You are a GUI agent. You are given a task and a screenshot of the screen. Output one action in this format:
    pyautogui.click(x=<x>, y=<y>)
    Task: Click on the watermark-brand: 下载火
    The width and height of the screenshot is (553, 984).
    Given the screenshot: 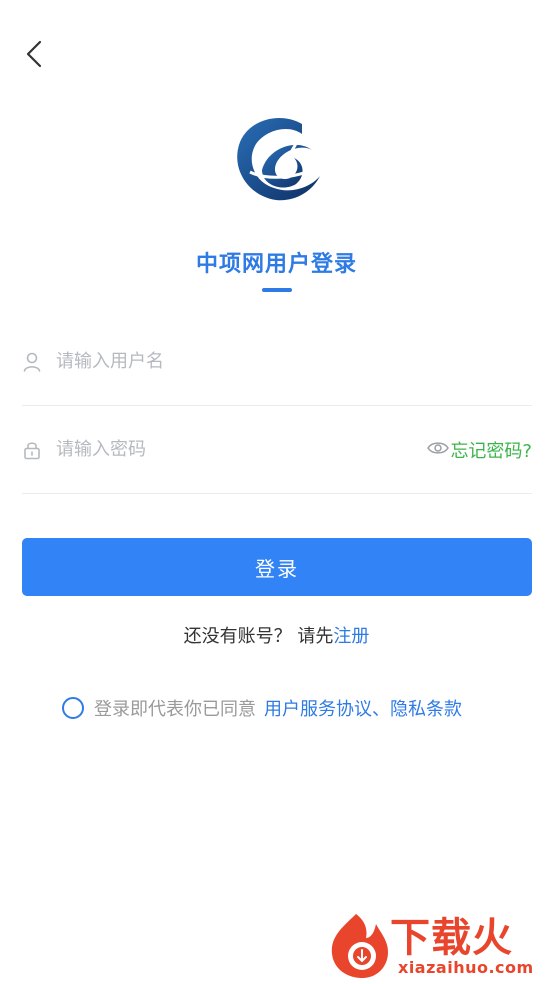 What is the action you would take?
    pyautogui.click(x=451, y=938)
    